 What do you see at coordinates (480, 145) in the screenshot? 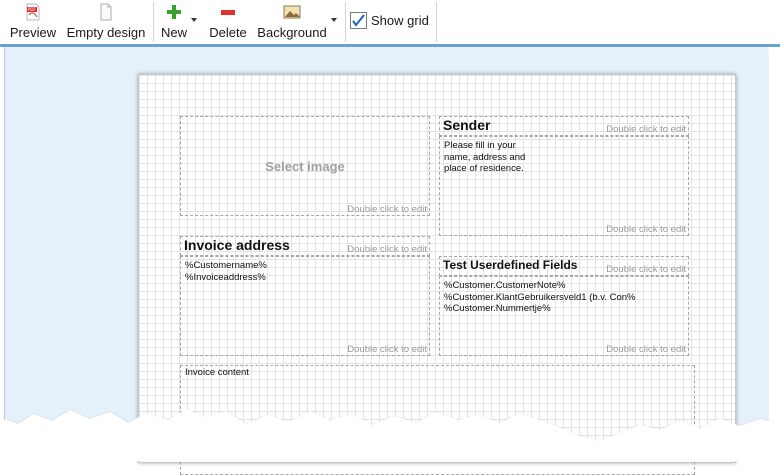
I see `sender-line: Please fill in your` at bounding box center [480, 145].